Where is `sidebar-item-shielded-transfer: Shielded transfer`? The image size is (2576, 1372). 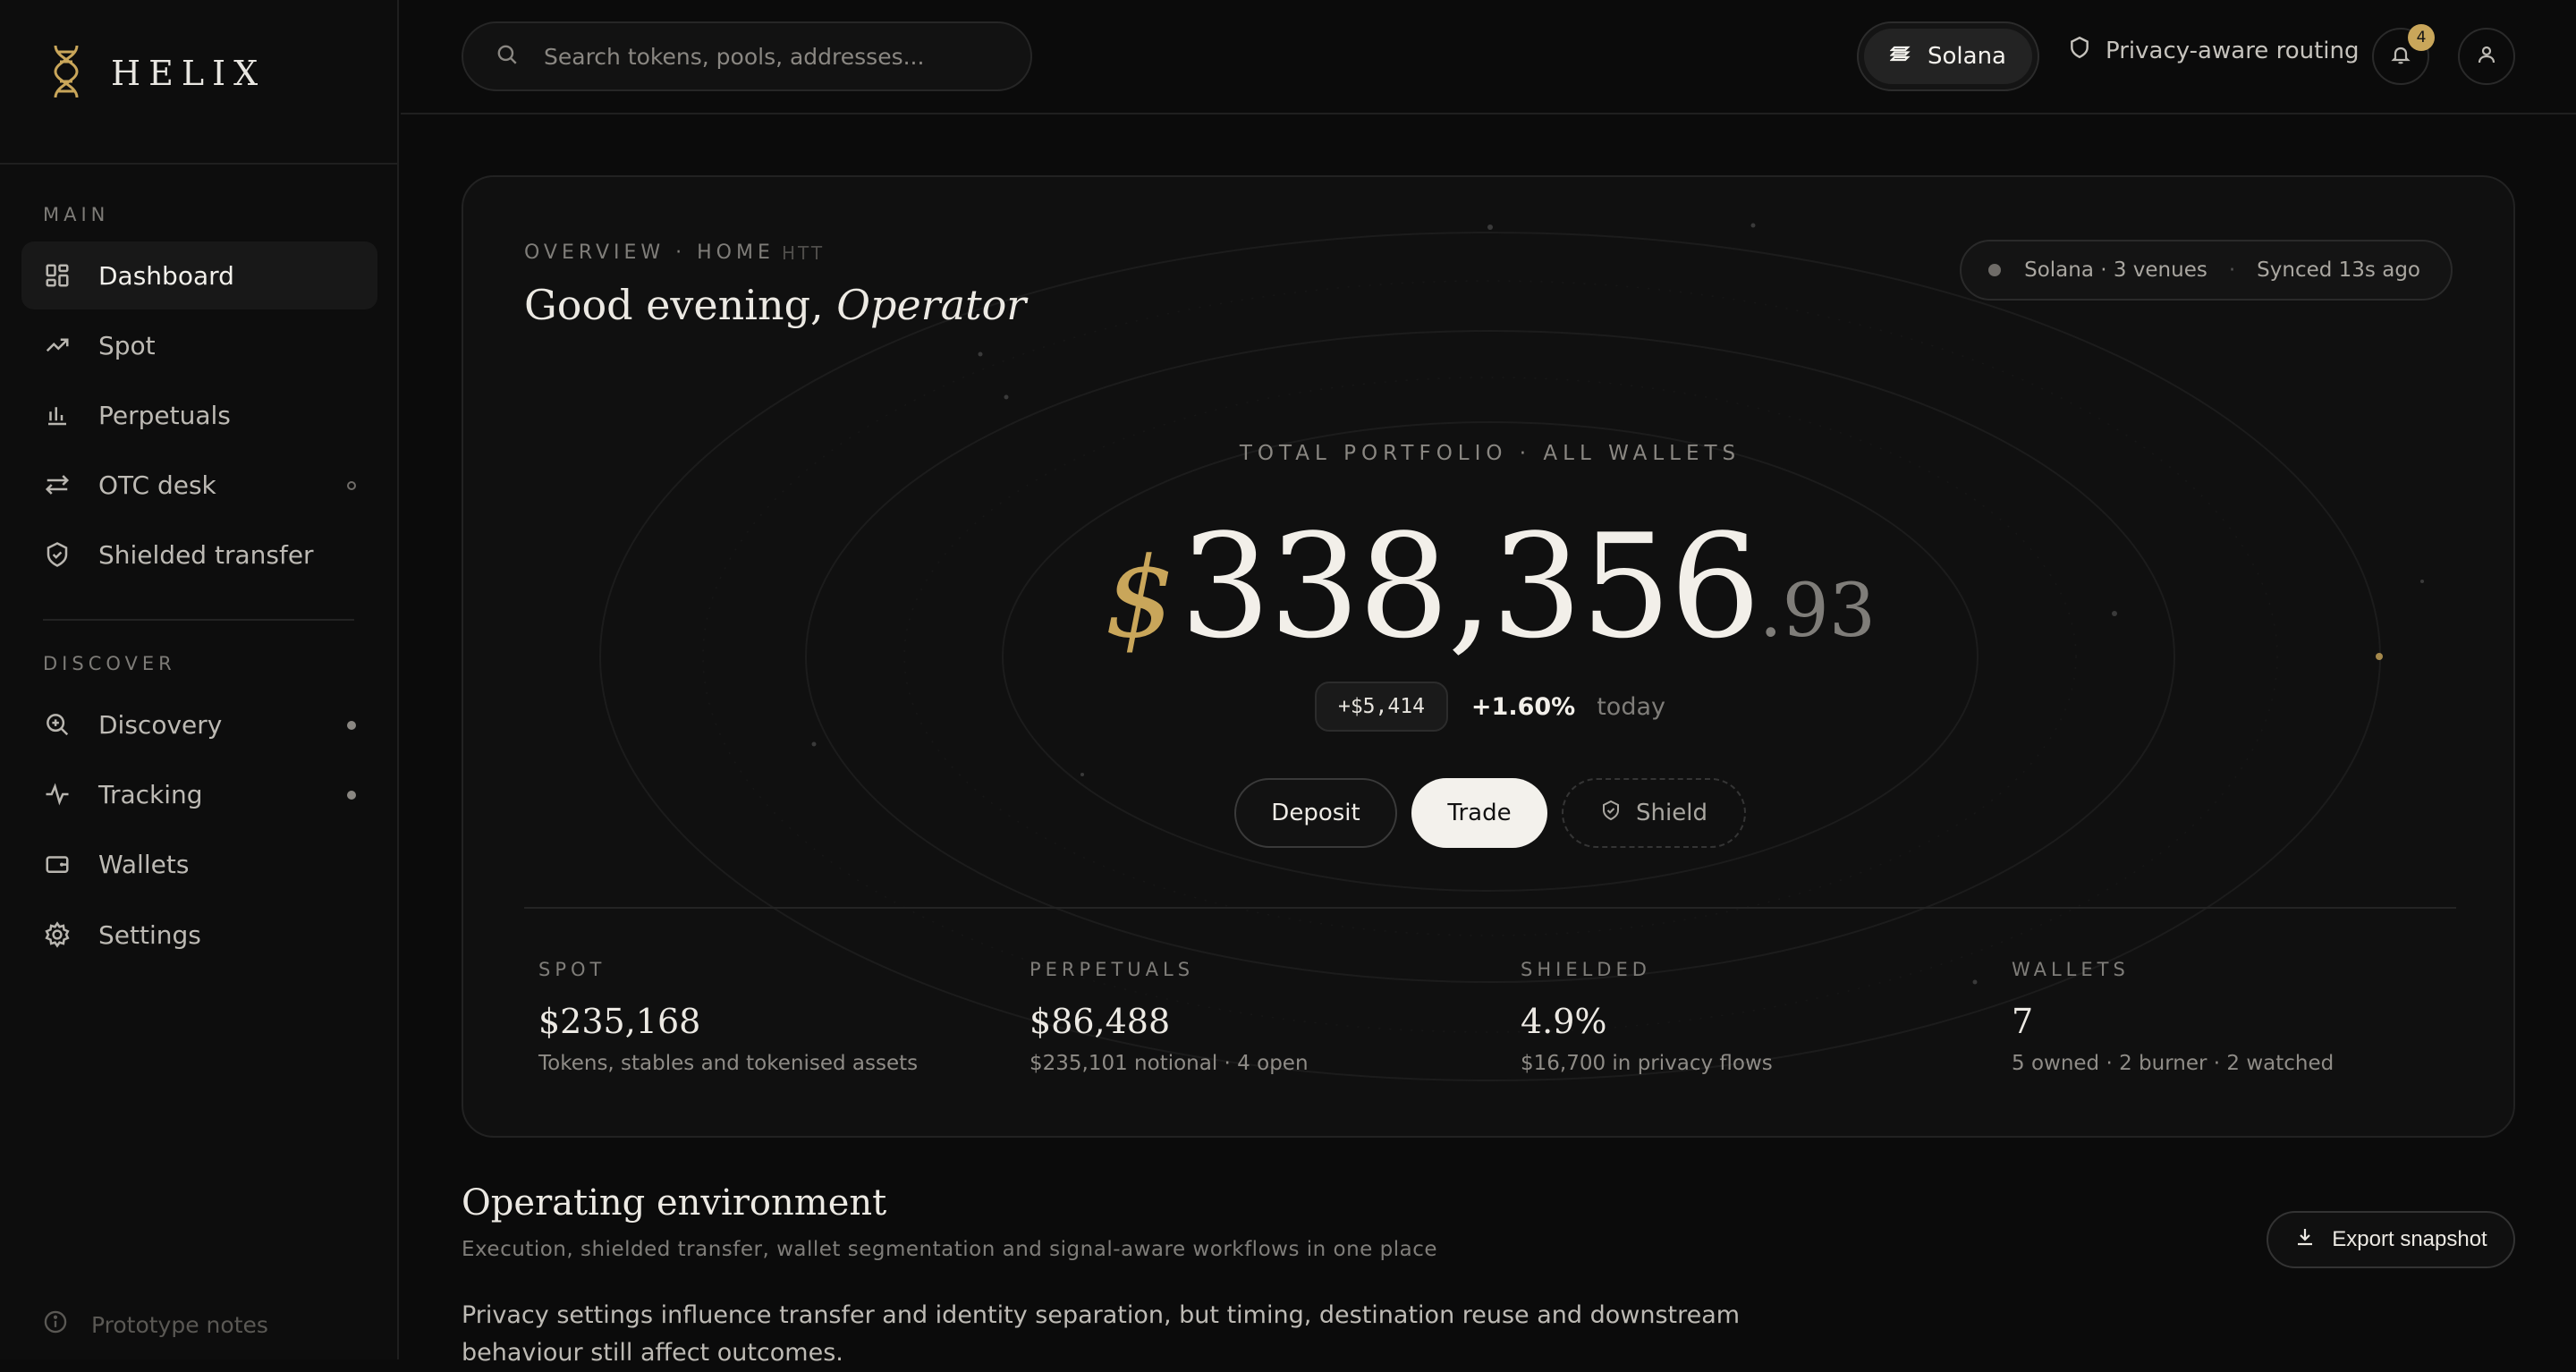 sidebar-item-shielded-transfer: Shielded transfer is located at coordinates (199, 555).